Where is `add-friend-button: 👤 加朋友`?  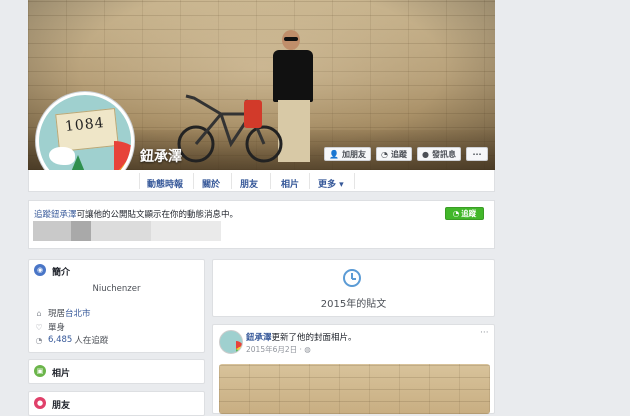 add-friend-button: 👤 加朋友 is located at coordinates (347, 154).